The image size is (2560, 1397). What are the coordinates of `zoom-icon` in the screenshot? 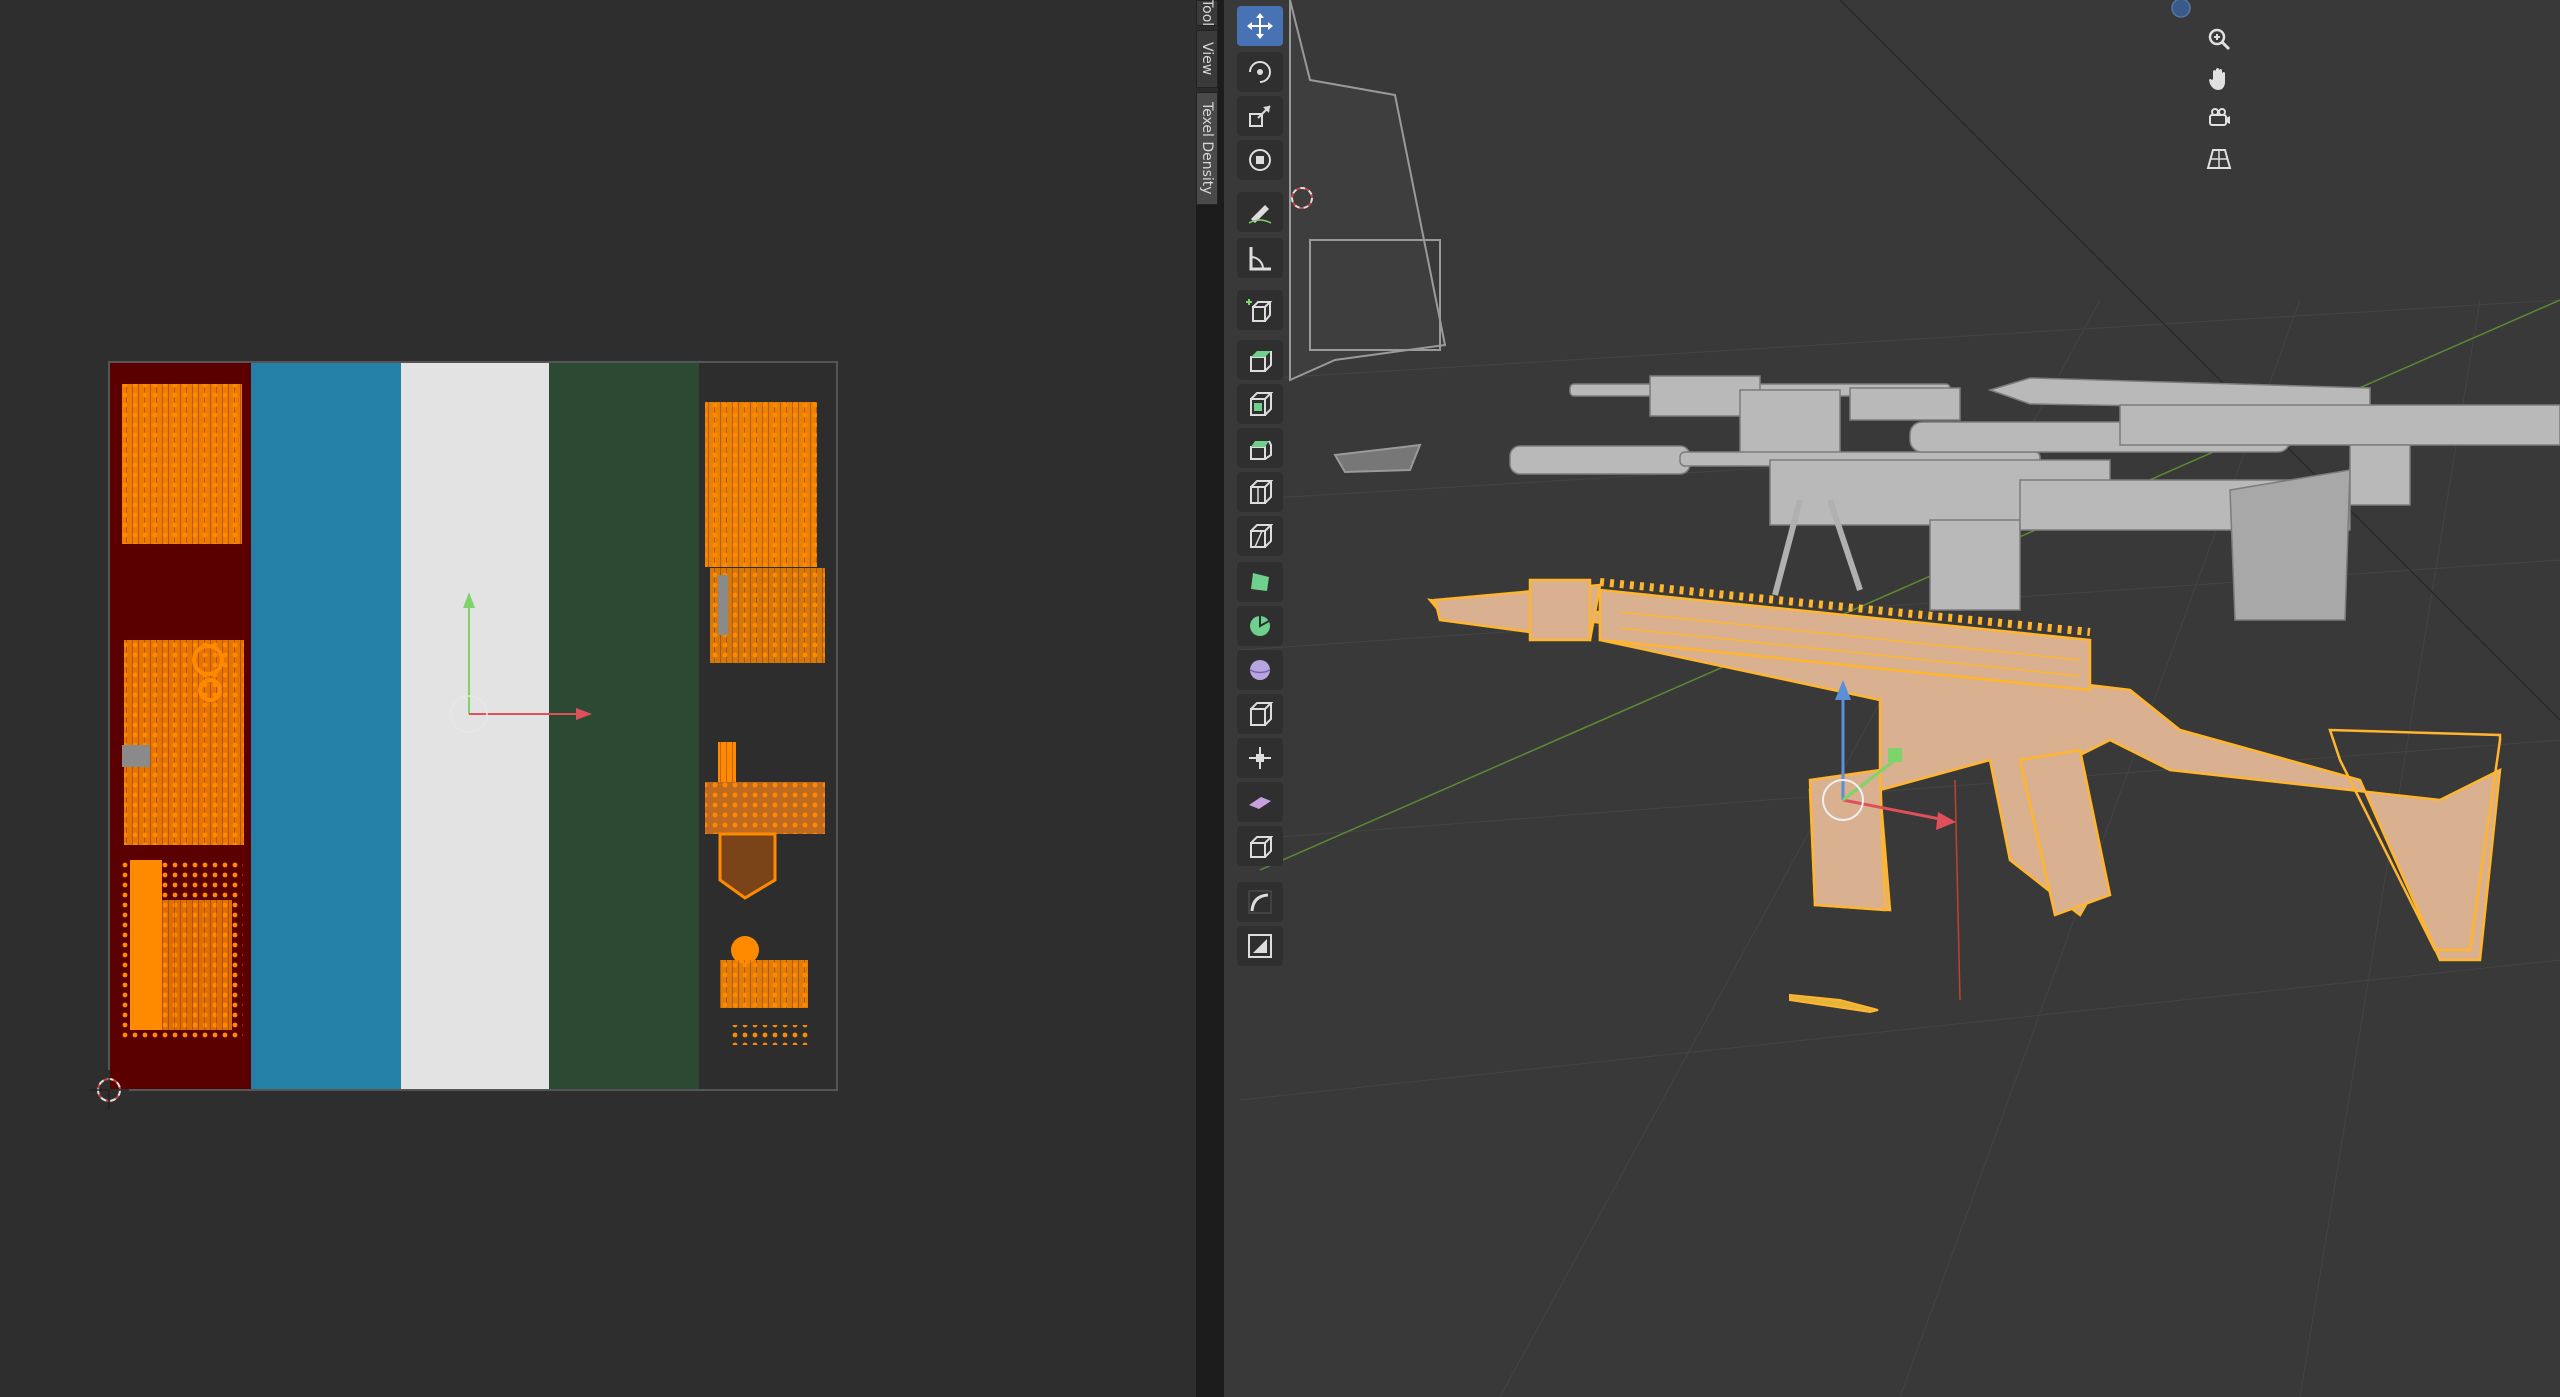 It's located at (2219, 39).